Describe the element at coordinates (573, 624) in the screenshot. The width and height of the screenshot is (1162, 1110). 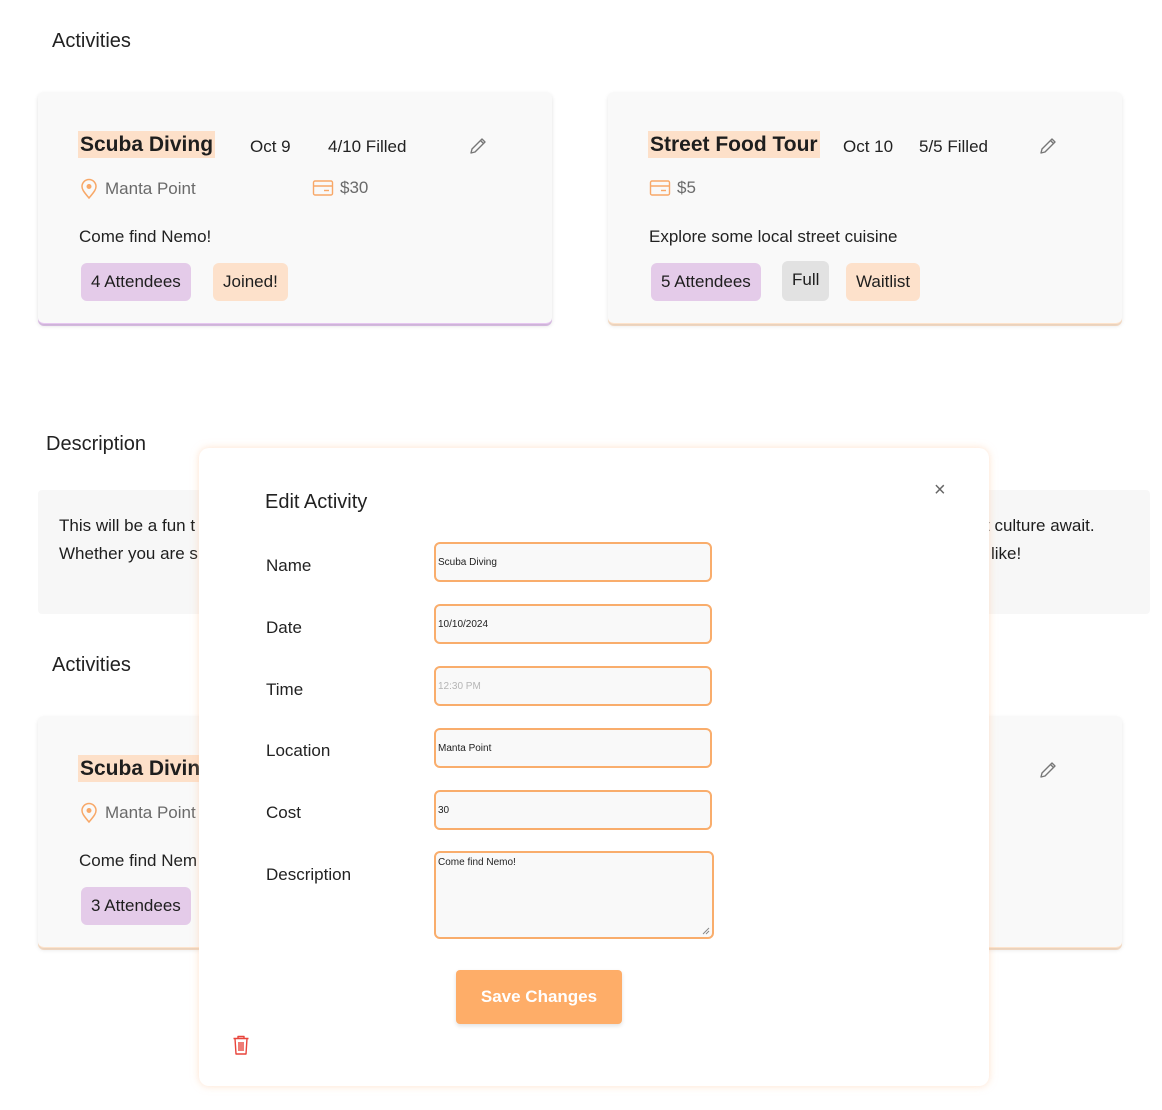
I see `date-field: 10/10/2024` at that location.